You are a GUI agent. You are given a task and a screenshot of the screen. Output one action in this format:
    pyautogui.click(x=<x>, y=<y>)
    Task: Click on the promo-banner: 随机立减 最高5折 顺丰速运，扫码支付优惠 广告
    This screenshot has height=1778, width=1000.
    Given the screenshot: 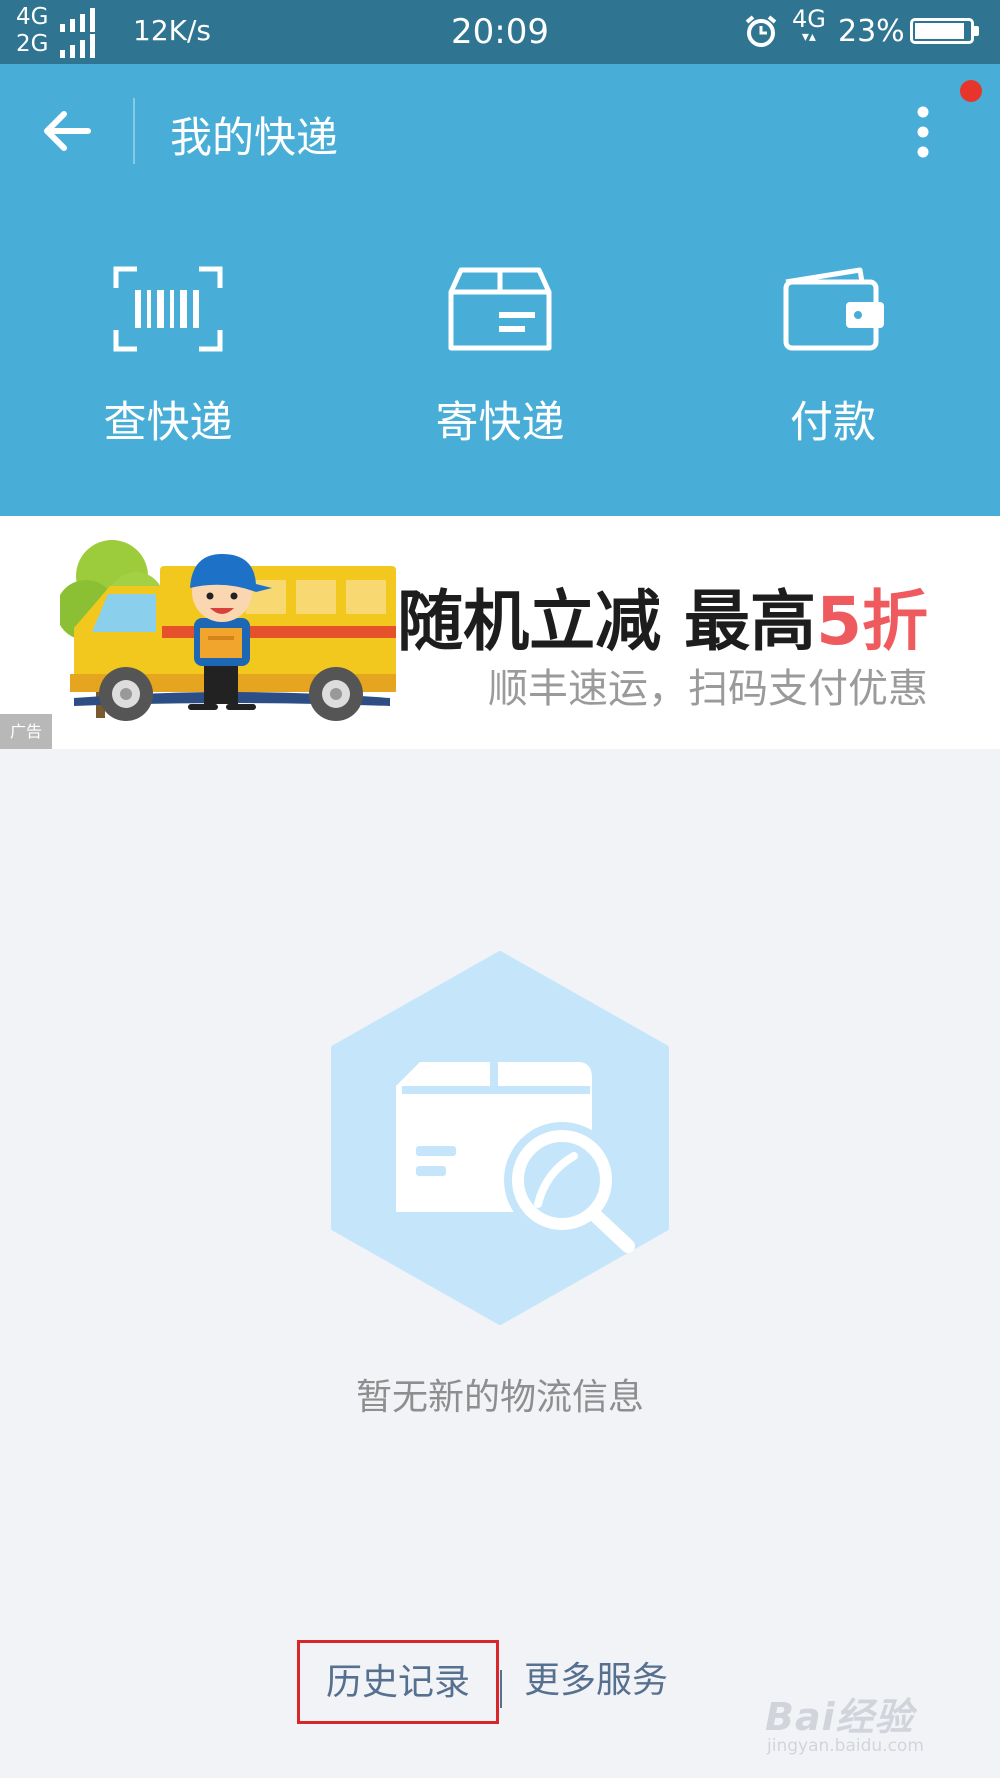 What is the action you would take?
    pyautogui.click(x=500, y=632)
    